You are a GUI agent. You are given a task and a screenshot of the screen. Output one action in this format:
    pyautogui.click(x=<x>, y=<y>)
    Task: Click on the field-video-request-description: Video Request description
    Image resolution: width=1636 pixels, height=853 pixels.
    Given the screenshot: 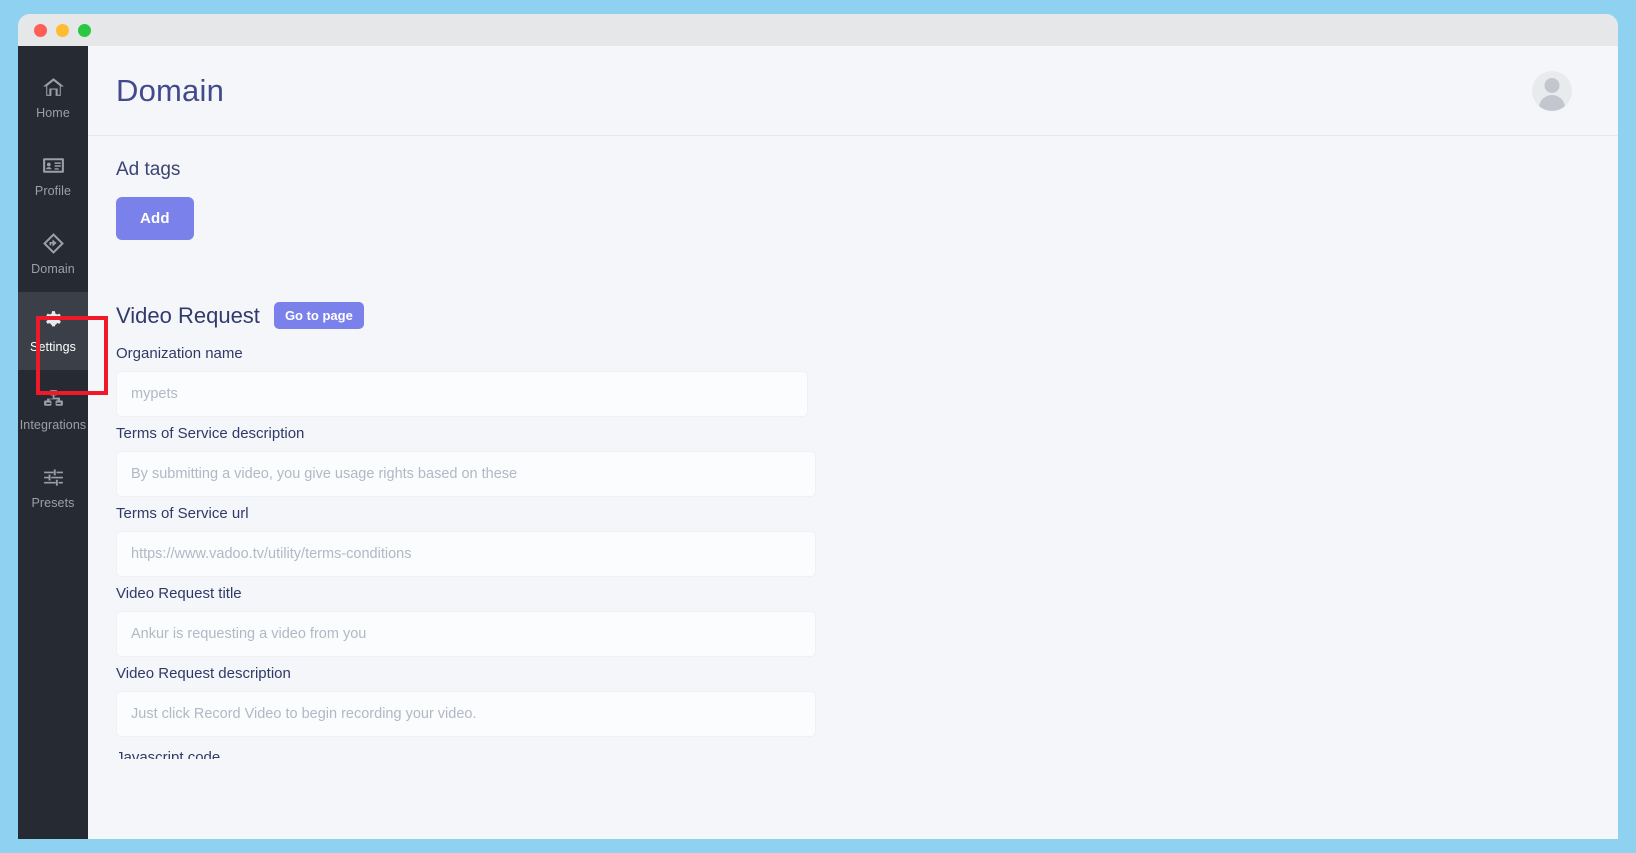 What is the action you would take?
    pyautogui.click(x=867, y=701)
    